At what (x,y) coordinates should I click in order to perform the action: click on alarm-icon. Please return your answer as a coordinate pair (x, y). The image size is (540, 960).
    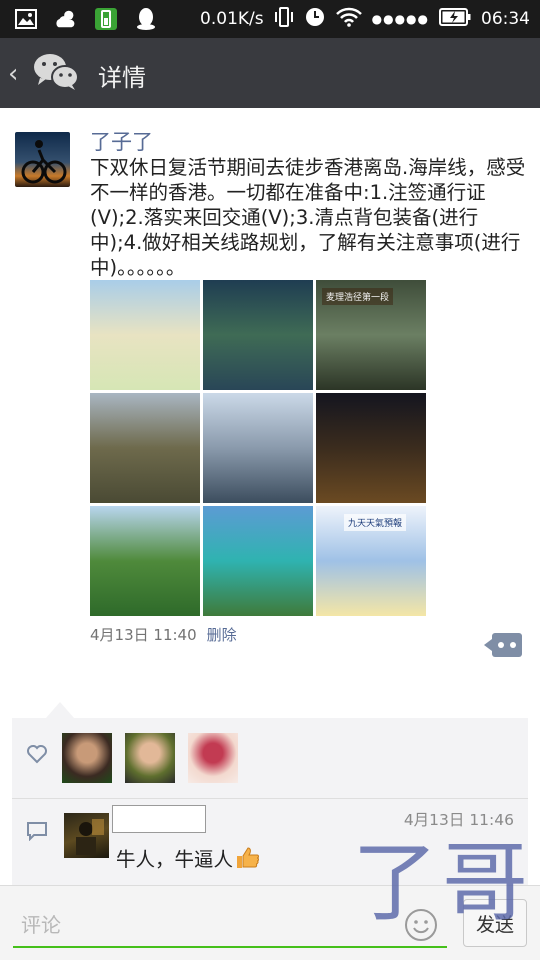
    Looking at the image, I should click on (315, 19).